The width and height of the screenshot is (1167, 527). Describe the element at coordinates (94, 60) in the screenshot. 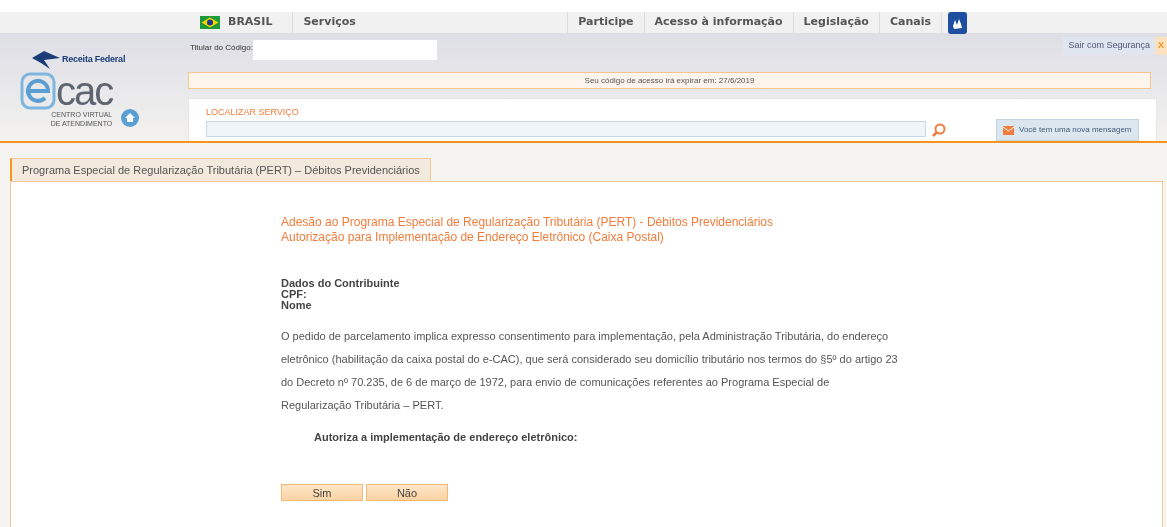

I see `brand-name: Receita Federal` at that location.